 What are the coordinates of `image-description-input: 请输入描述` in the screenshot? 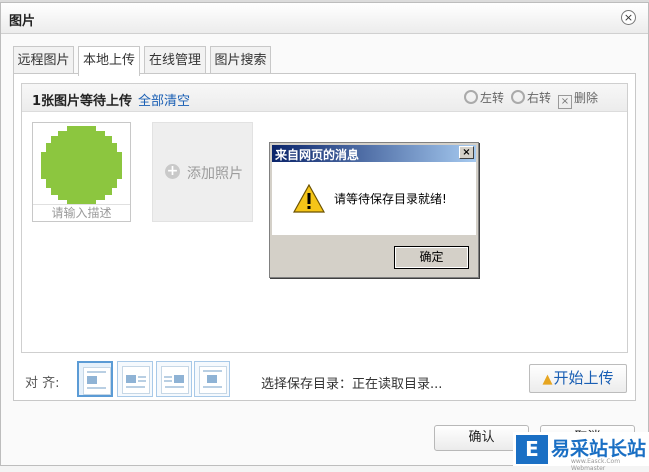 It's located at (81, 212).